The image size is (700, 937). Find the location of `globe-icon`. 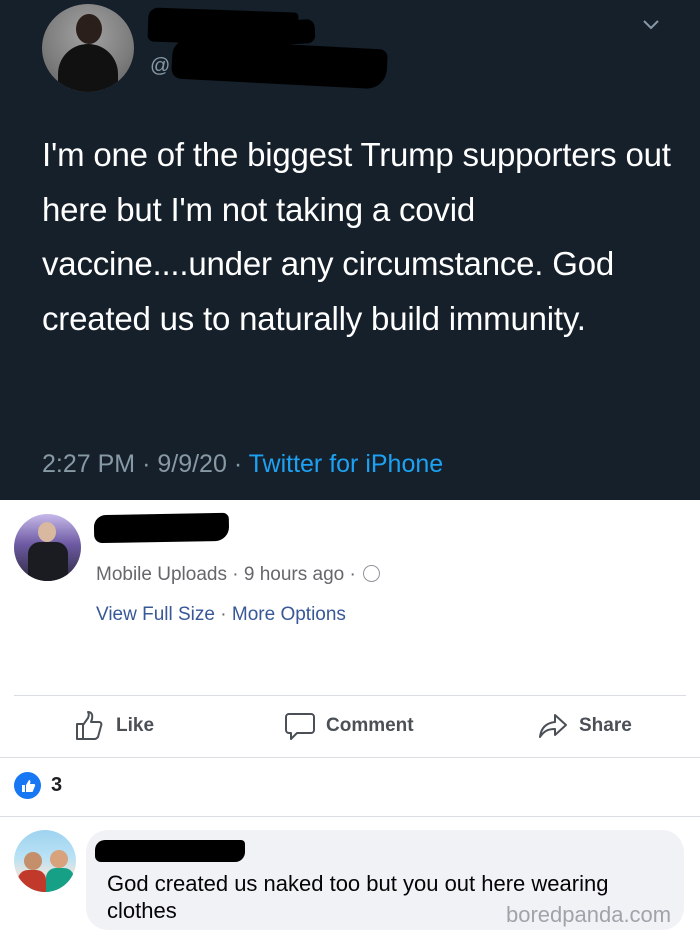

globe-icon is located at coordinates (372, 573).